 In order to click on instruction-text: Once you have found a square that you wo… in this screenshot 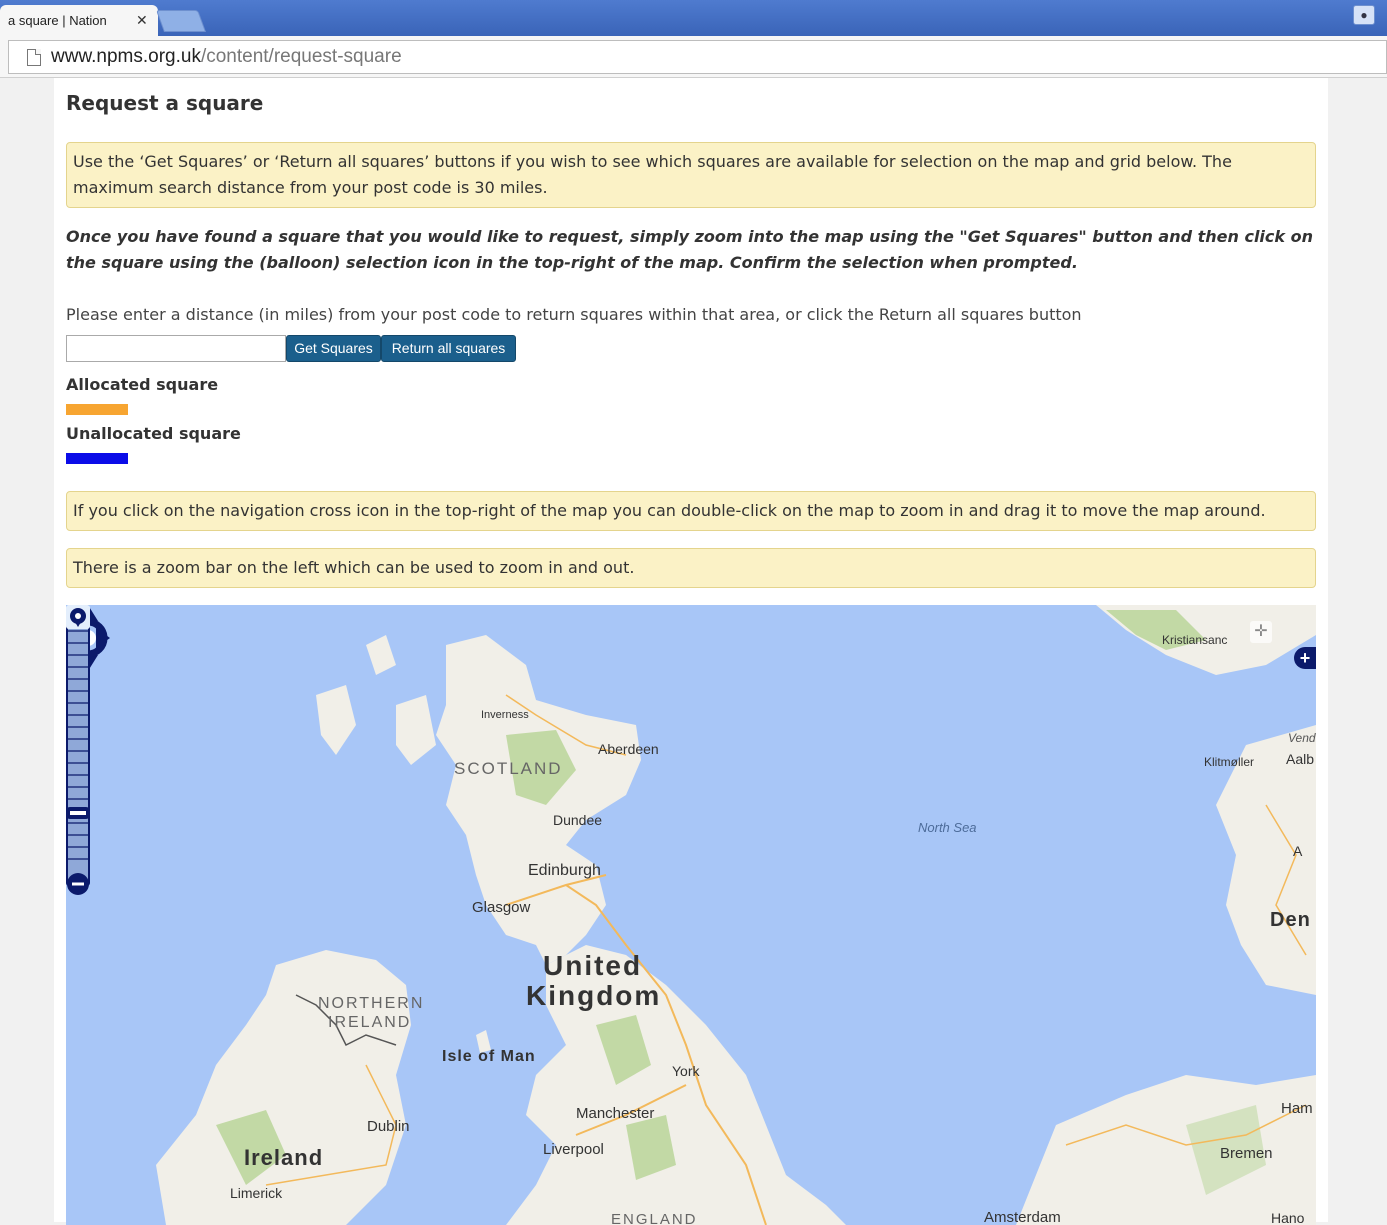, I will do `click(689, 249)`.